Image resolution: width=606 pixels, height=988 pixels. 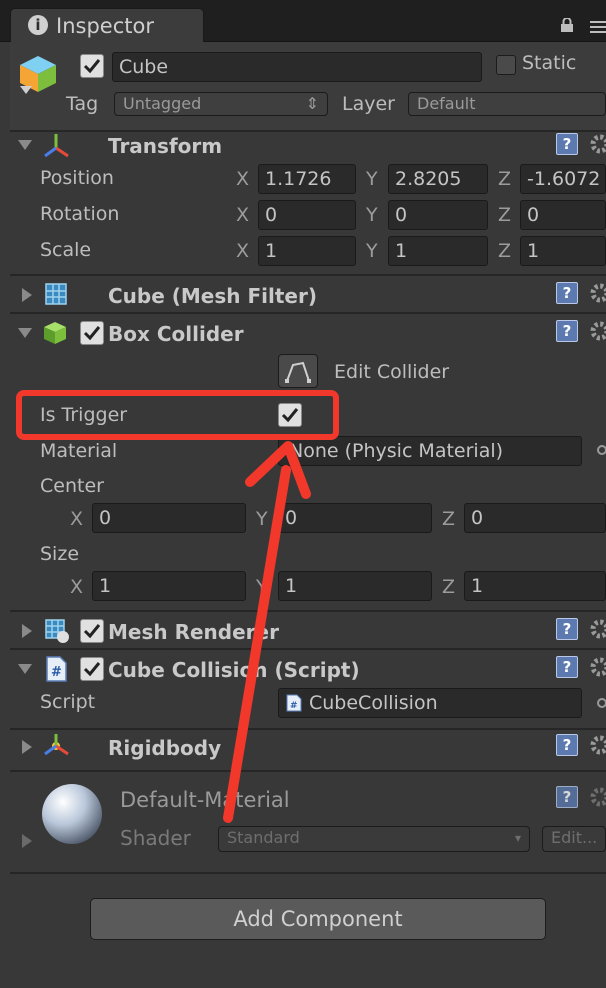 I want to click on layer-value: Default, so click(x=446, y=103).